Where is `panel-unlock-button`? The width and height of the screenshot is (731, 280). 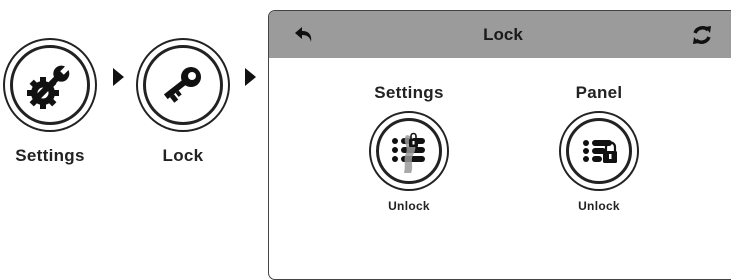
panel-unlock-button is located at coordinates (599, 151).